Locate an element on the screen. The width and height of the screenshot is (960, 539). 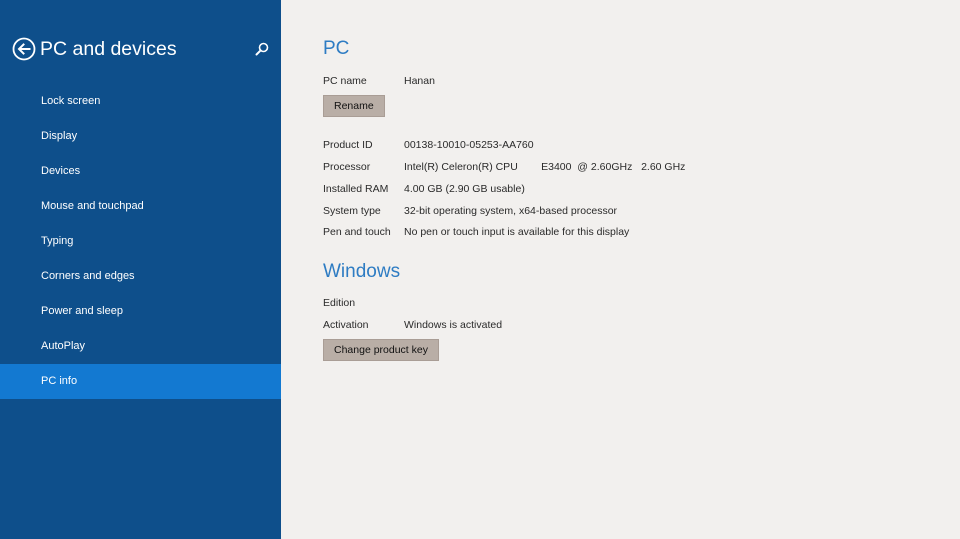
activation-value: Windows is activated is located at coordinates (453, 325).